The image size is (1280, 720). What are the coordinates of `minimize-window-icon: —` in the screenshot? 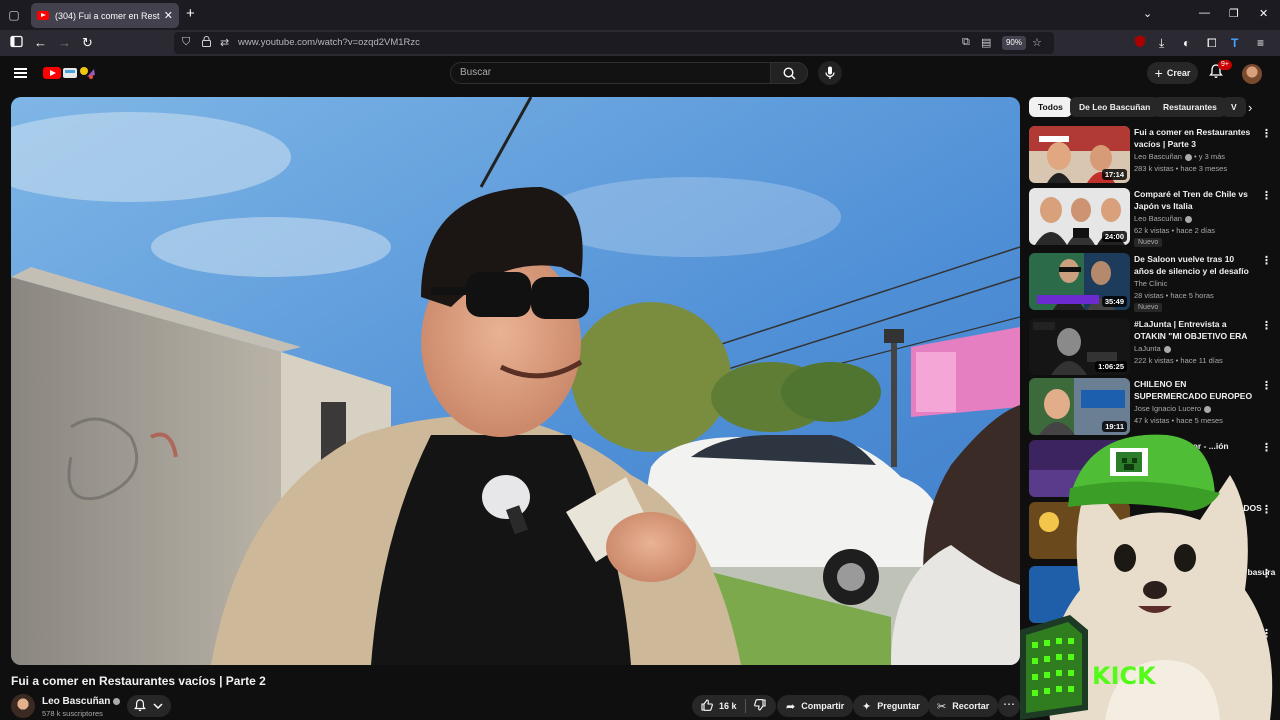 It's located at (1204, 13).